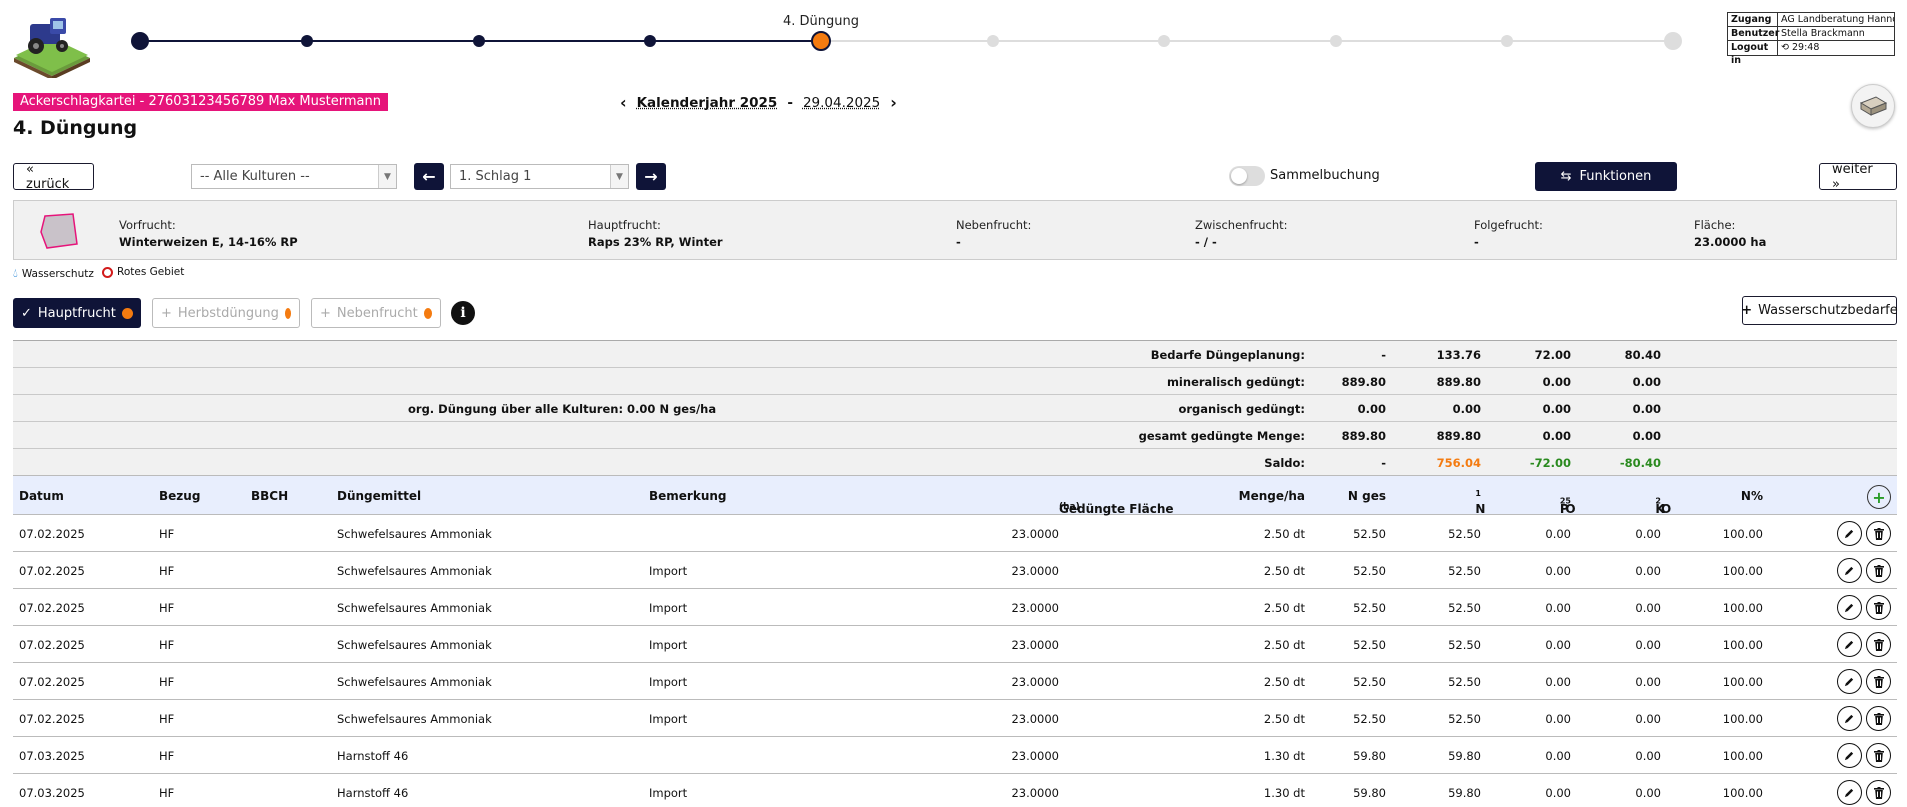 The width and height of the screenshot is (1907, 807). What do you see at coordinates (1879, 497) in the screenshot?
I see `add-row-button: +` at bounding box center [1879, 497].